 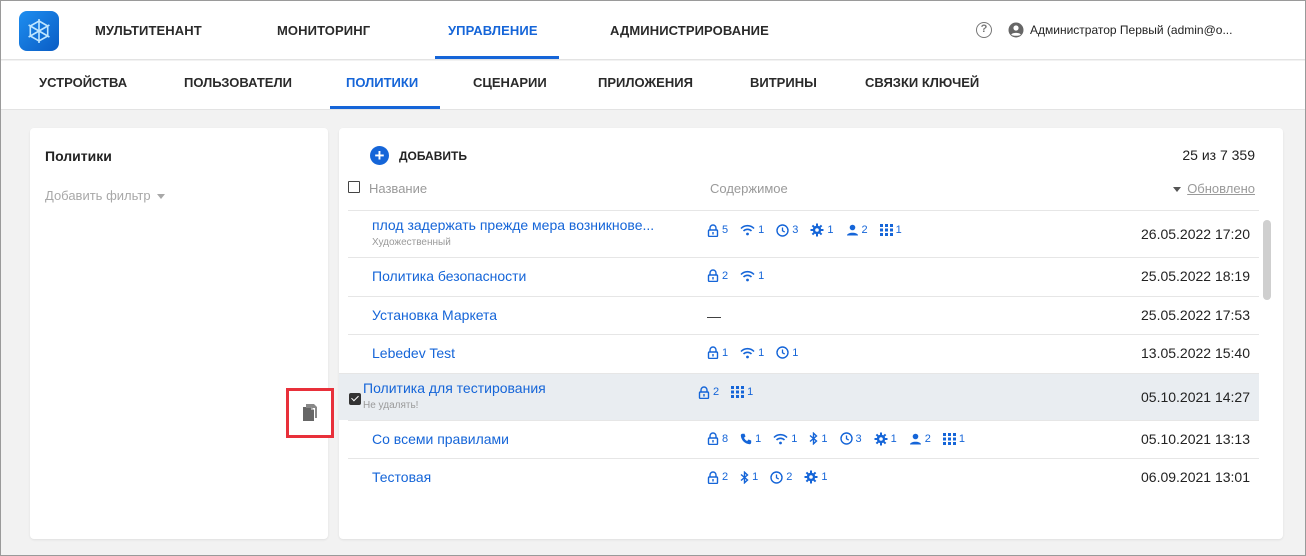 What do you see at coordinates (411, 242) in the screenshot?
I see `policy-description: Художественный` at bounding box center [411, 242].